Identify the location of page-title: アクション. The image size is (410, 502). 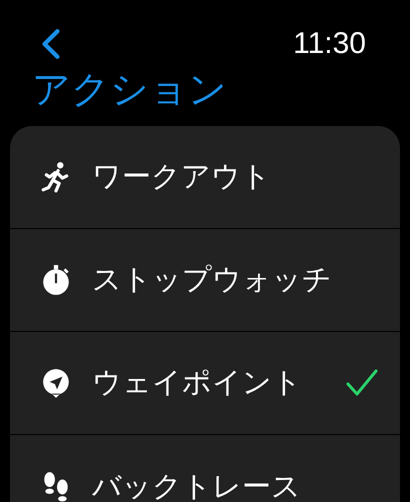
(129, 89).